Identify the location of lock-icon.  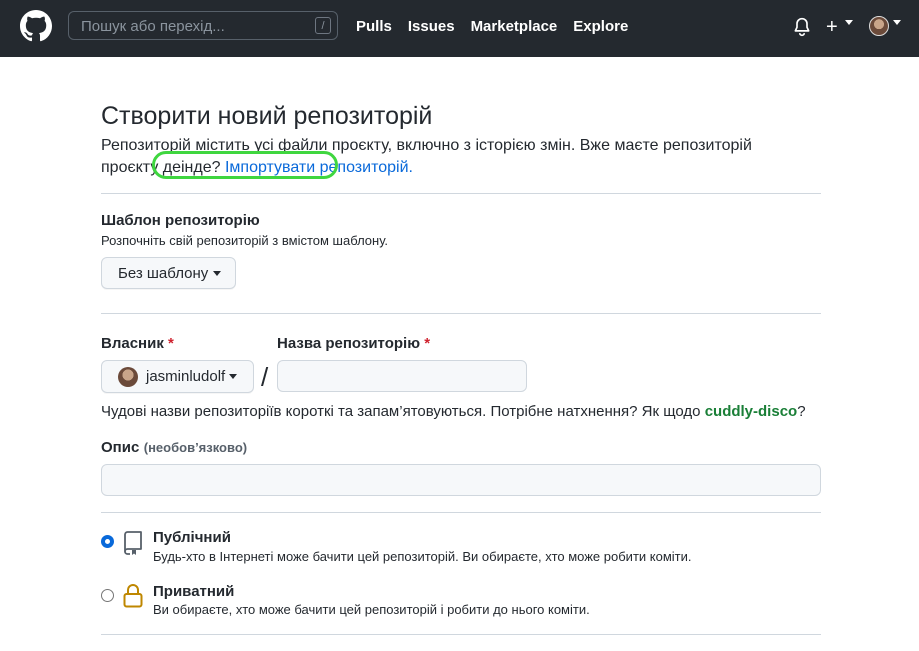
(133, 596).